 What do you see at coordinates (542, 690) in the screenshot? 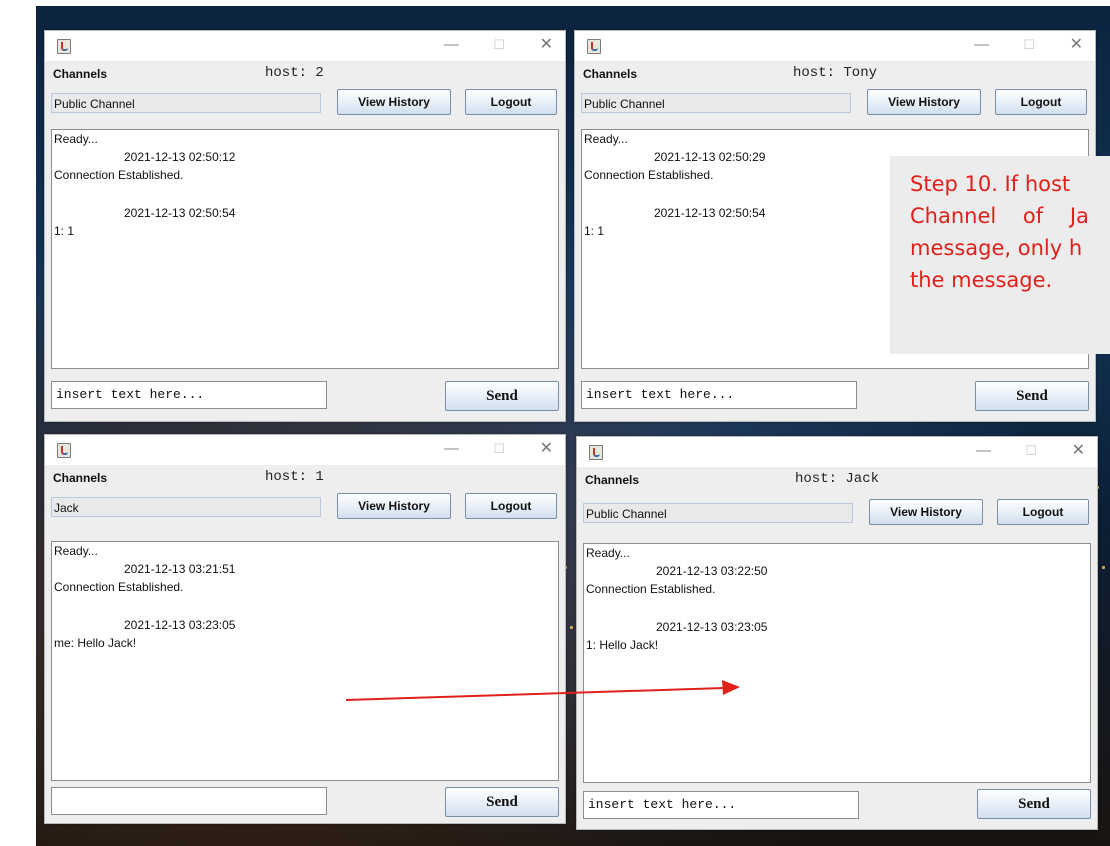
I see `annotation-arrow` at bounding box center [542, 690].